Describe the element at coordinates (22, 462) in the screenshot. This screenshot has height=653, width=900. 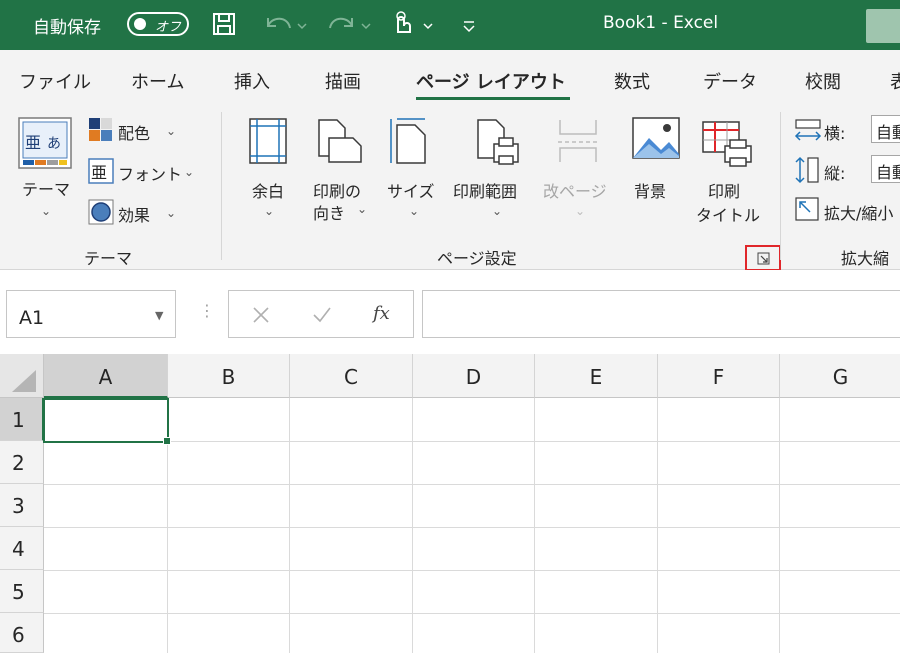
I see `row-header-2: 2` at that location.